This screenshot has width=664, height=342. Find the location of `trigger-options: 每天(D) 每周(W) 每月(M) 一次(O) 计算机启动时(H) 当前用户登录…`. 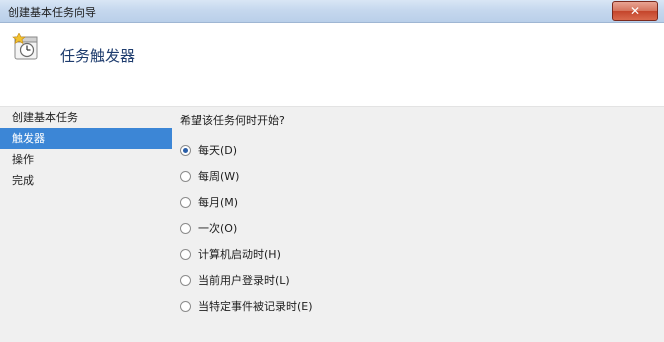

trigger-options: 每天(D) 每周(W) 每月(M) 一次(O) 计算机启动时(H) 当前用户登录… is located at coordinates (246, 228).